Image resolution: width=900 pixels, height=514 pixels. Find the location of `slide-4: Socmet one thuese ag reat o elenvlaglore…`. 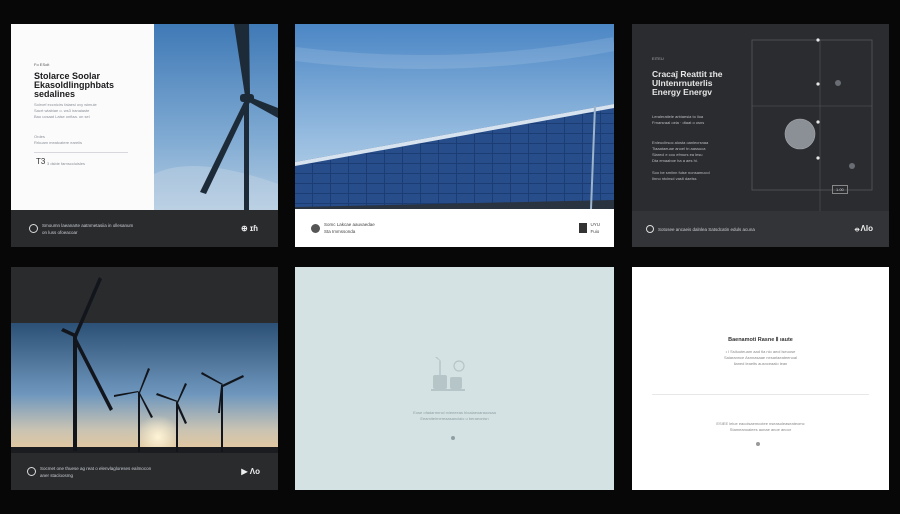

slide-4: Socmet one thuese ag reat o elenvlaglore… is located at coordinates (144, 378).